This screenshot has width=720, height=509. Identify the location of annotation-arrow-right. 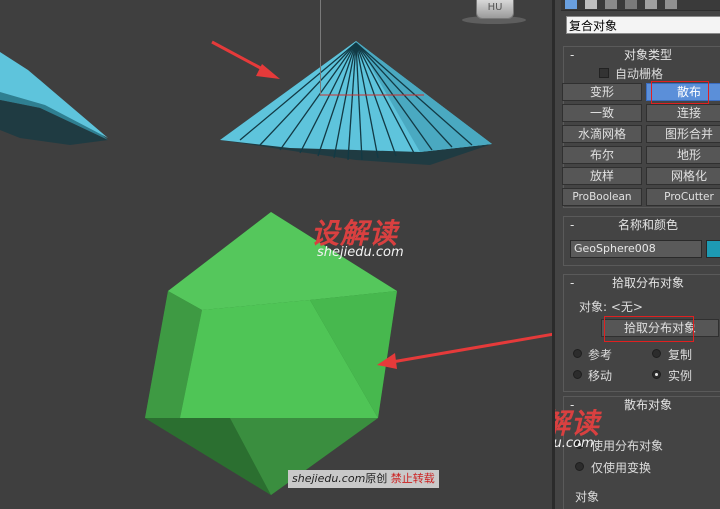
(464, 350).